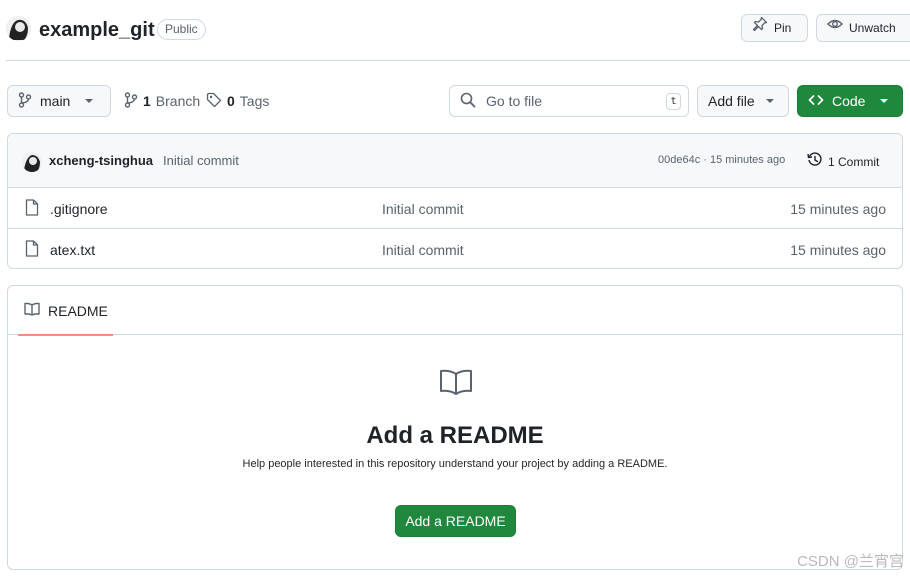 The height and width of the screenshot is (577, 910). What do you see at coordinates (850, 561) in the screenshot?
I see `watermark: CSDN @兰宵宫` at bounding box center [850, 561].